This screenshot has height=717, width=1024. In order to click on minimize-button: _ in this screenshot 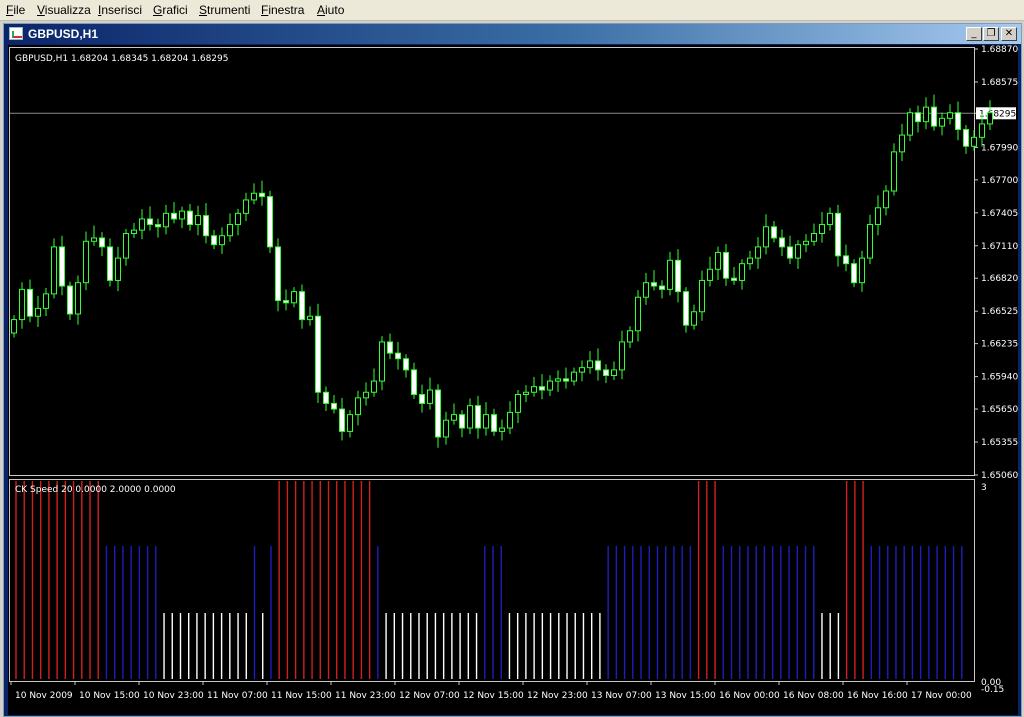, I will do `click(974, 34)`.